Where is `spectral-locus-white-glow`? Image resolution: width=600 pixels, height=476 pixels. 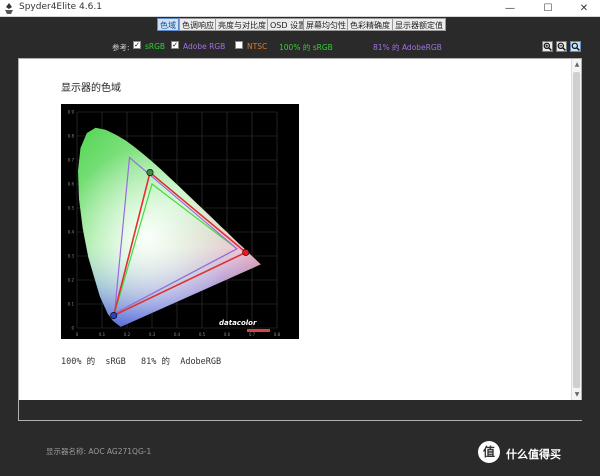
spectral-locus-white-glow is located at coordinates (169, 227).